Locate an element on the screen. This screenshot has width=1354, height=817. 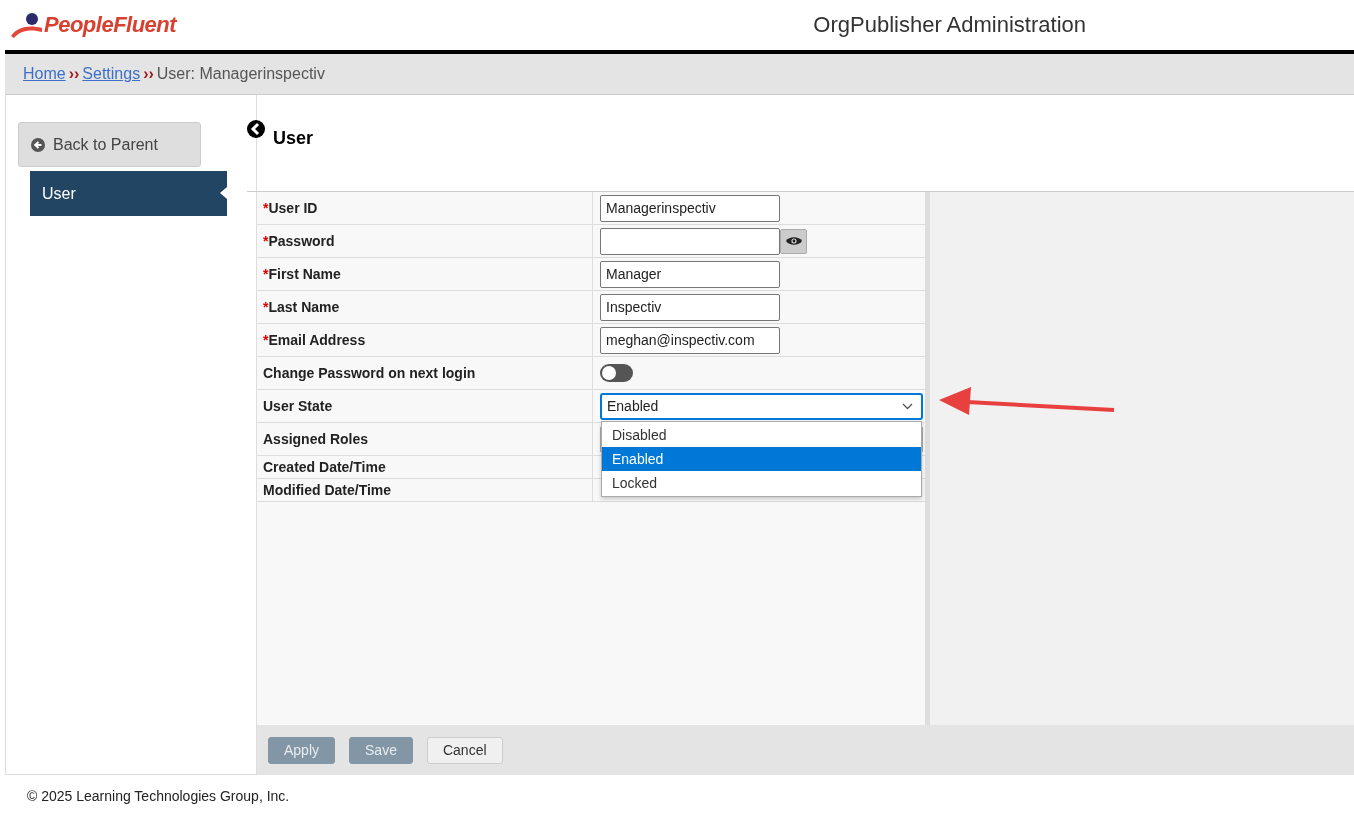
show-password-button is located at coordinates (793, 241).